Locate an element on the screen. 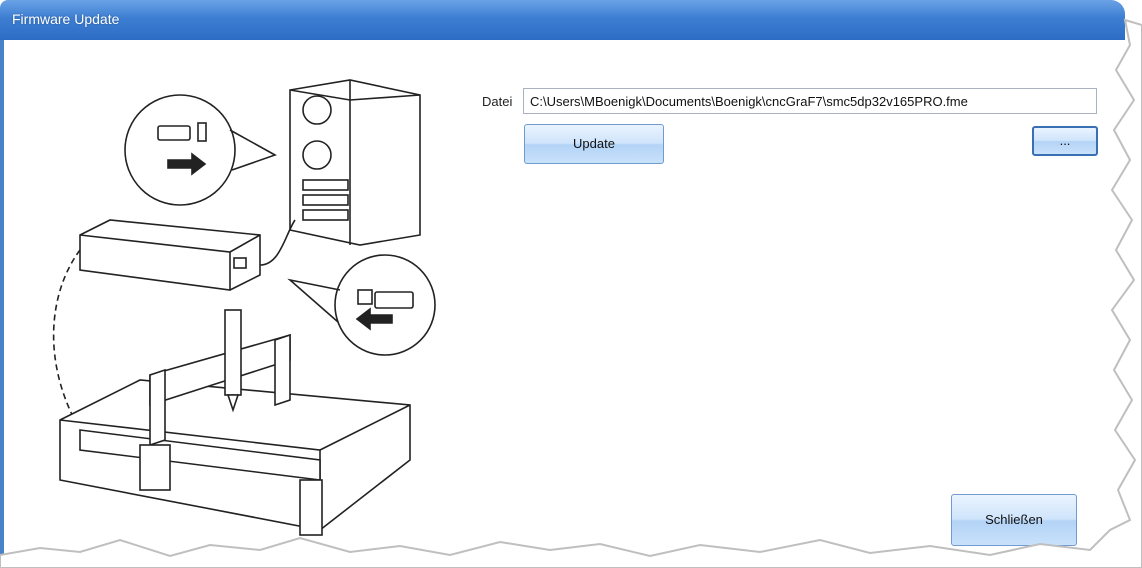 This screenshot has height=568, width=1142. file-label: Datei is located at coordinates (497, 101).